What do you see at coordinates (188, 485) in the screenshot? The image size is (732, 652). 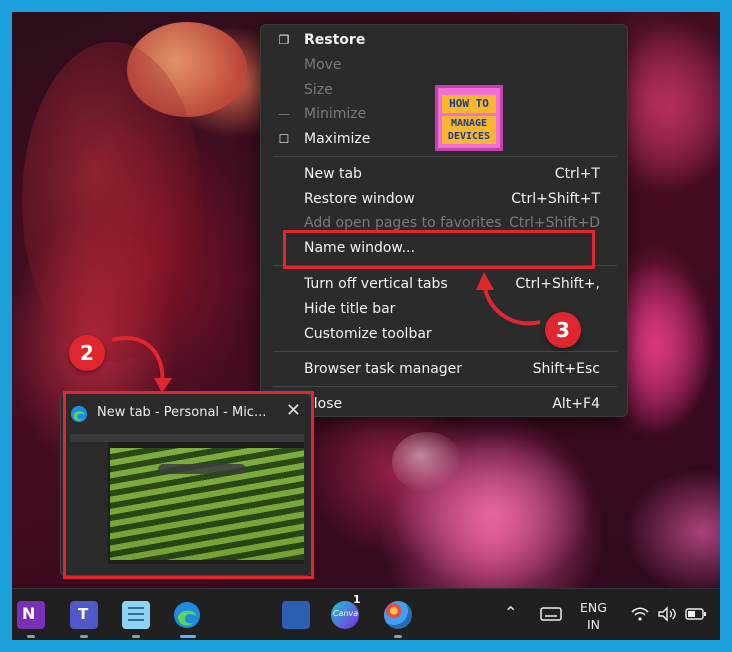 I see `highlight-preview` at bounding box center [188, 485].